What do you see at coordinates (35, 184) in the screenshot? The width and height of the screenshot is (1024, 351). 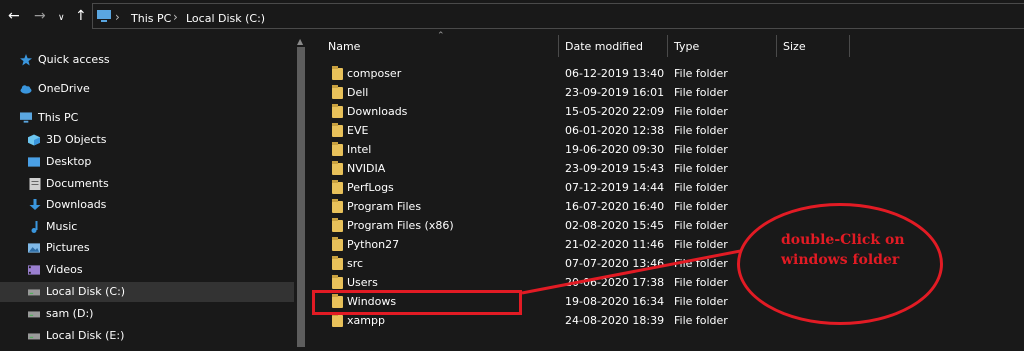 I see `document-icon` at bounding box center [35, 184].